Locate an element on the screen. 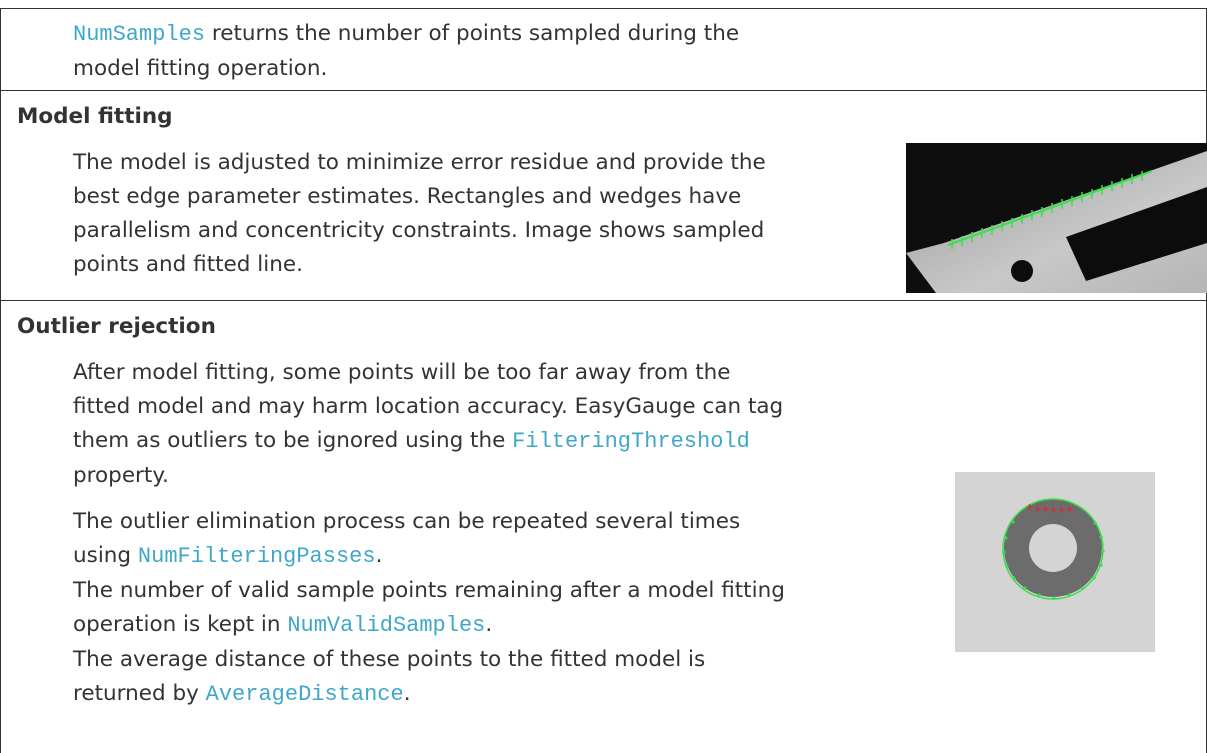 The width and height of the screenshot is (1207, 753). filteringthreshold-link: FilteringThreshold is located at coordinates (631, 441).